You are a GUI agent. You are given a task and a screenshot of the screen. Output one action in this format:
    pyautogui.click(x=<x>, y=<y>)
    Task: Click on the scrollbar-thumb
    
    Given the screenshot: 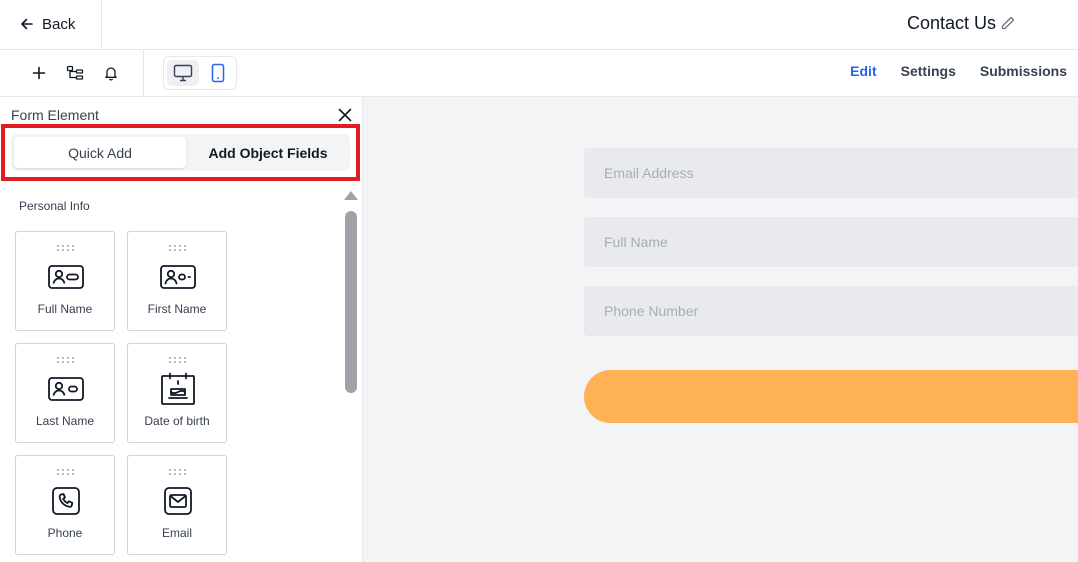 What is the action you would take?
    pyautogui.click(x=351, y=302)
    